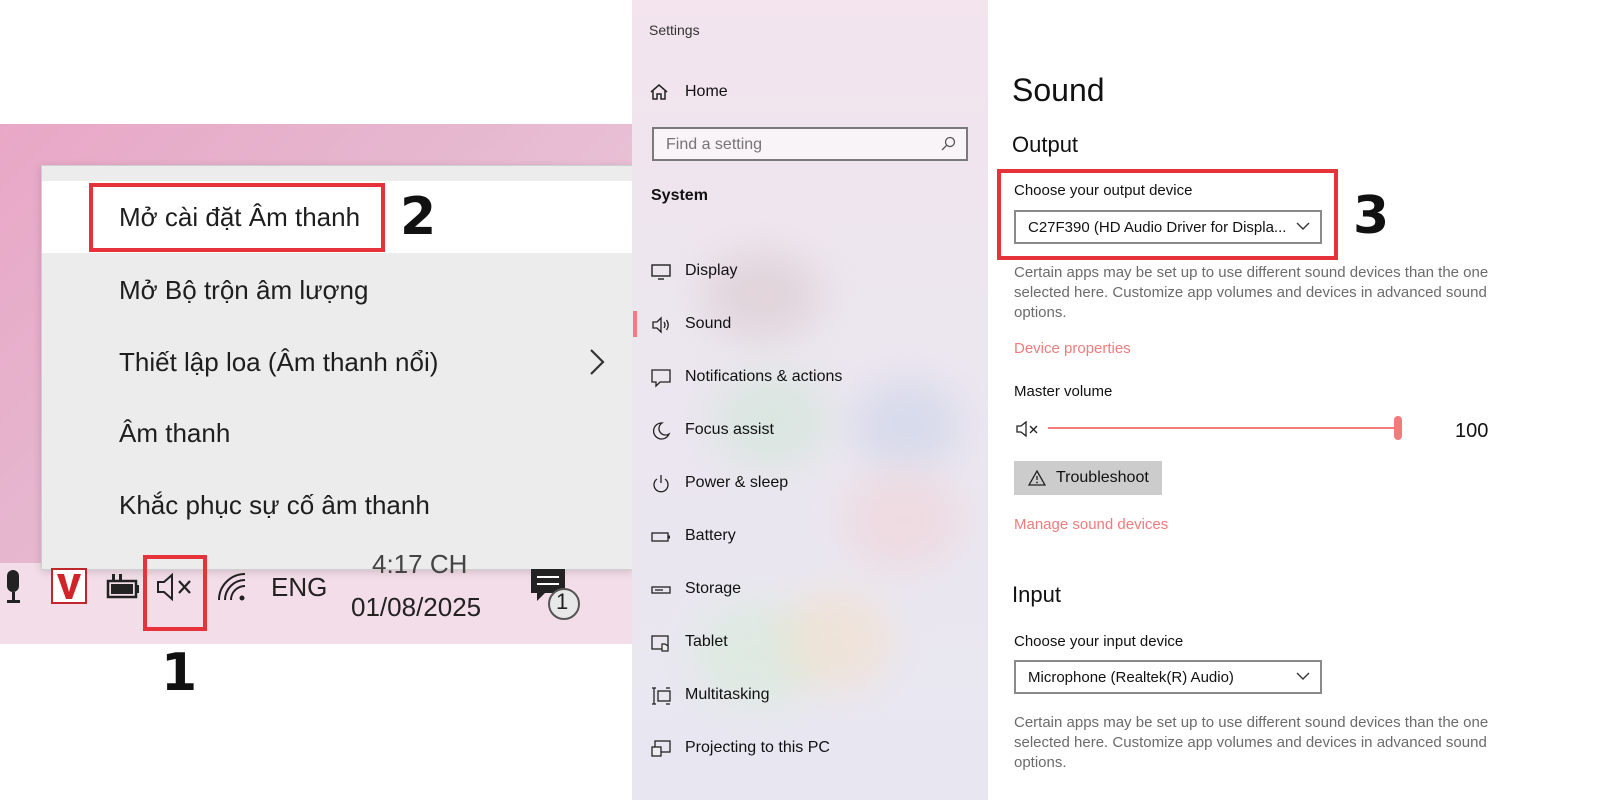 The image size is (1600, 800). I want to click on output-heading: Output, so click(1045, 144).